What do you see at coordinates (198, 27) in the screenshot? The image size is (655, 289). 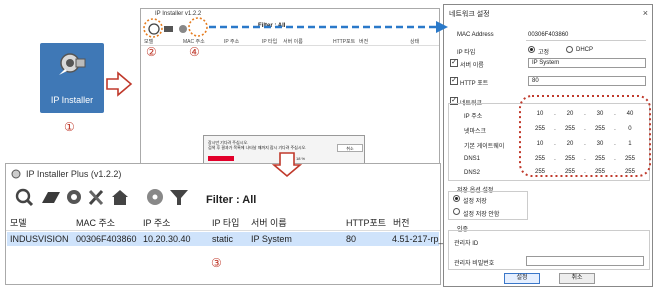 I see `step-4-highlight` at bounding box center [198, 27].